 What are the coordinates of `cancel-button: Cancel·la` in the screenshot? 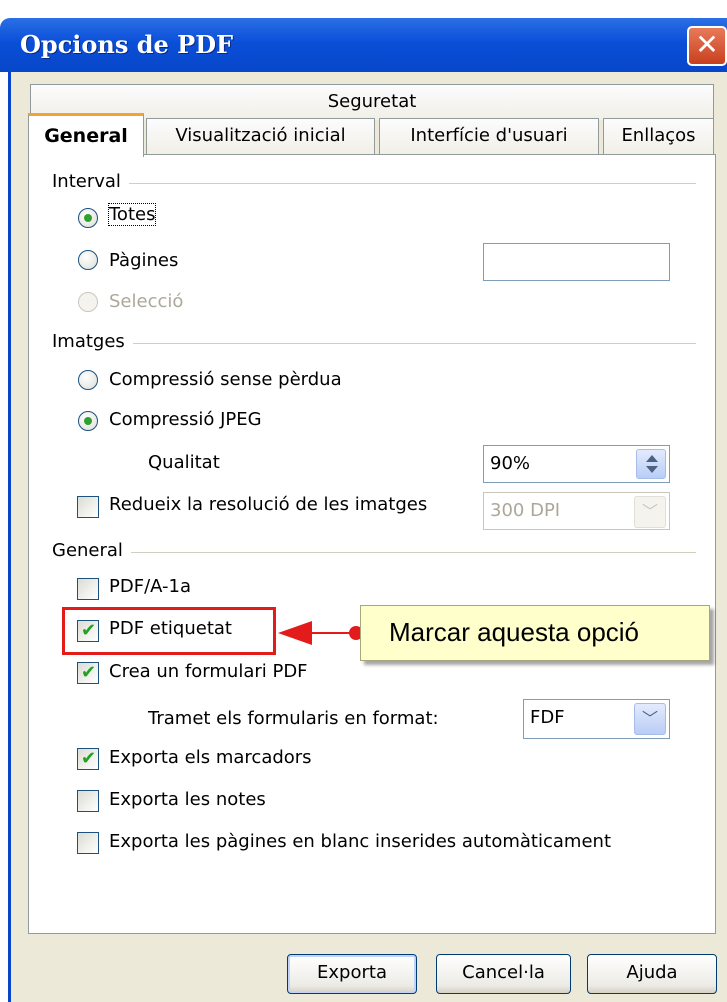 It's located at (503, 974).